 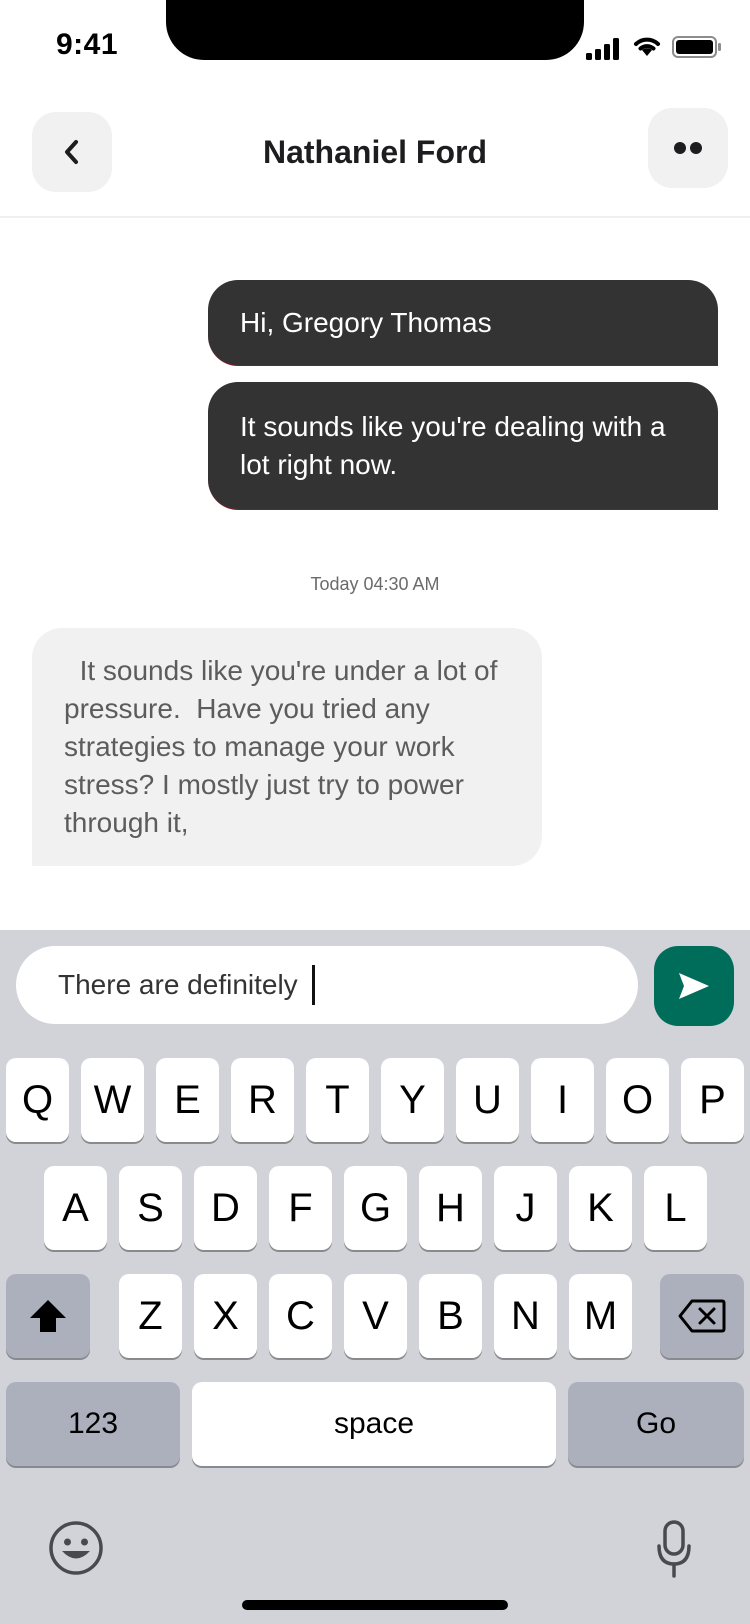 I want to click on text-cursor, so click(x=313, y=985).